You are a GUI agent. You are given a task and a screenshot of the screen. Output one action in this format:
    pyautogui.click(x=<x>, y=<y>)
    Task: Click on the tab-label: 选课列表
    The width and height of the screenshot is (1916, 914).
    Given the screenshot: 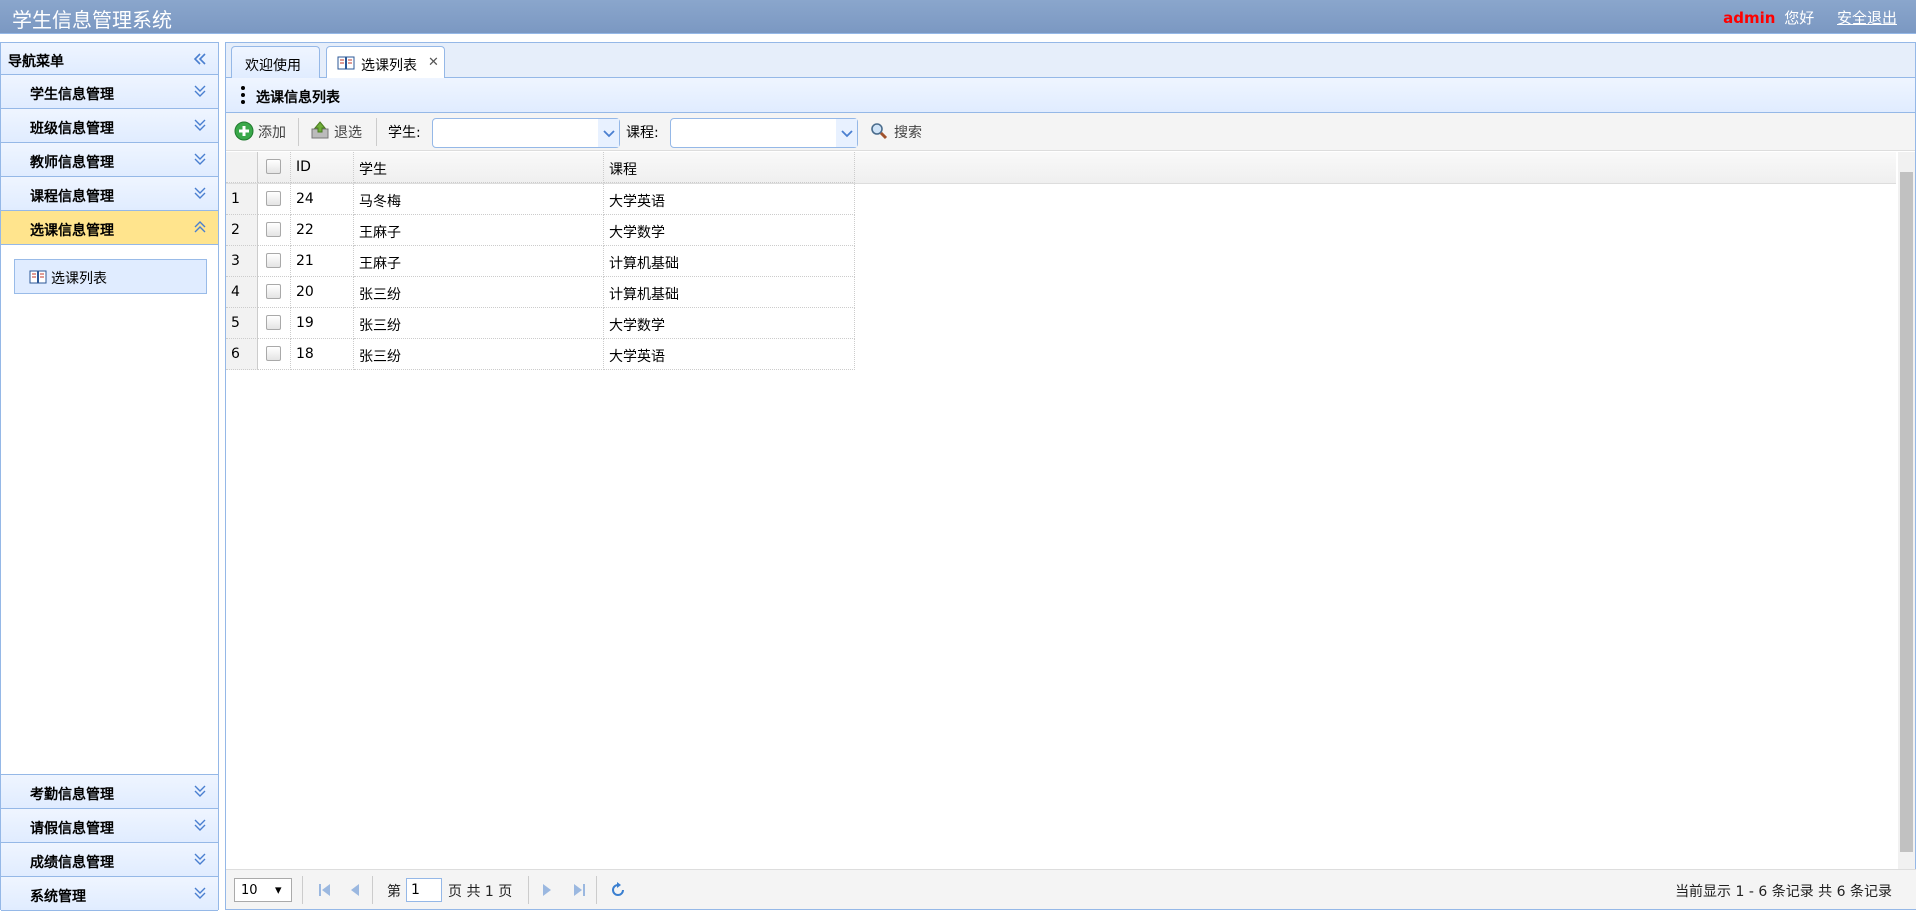 What is the action you would take?
    pyautogui.click(x=389, y=66)
    